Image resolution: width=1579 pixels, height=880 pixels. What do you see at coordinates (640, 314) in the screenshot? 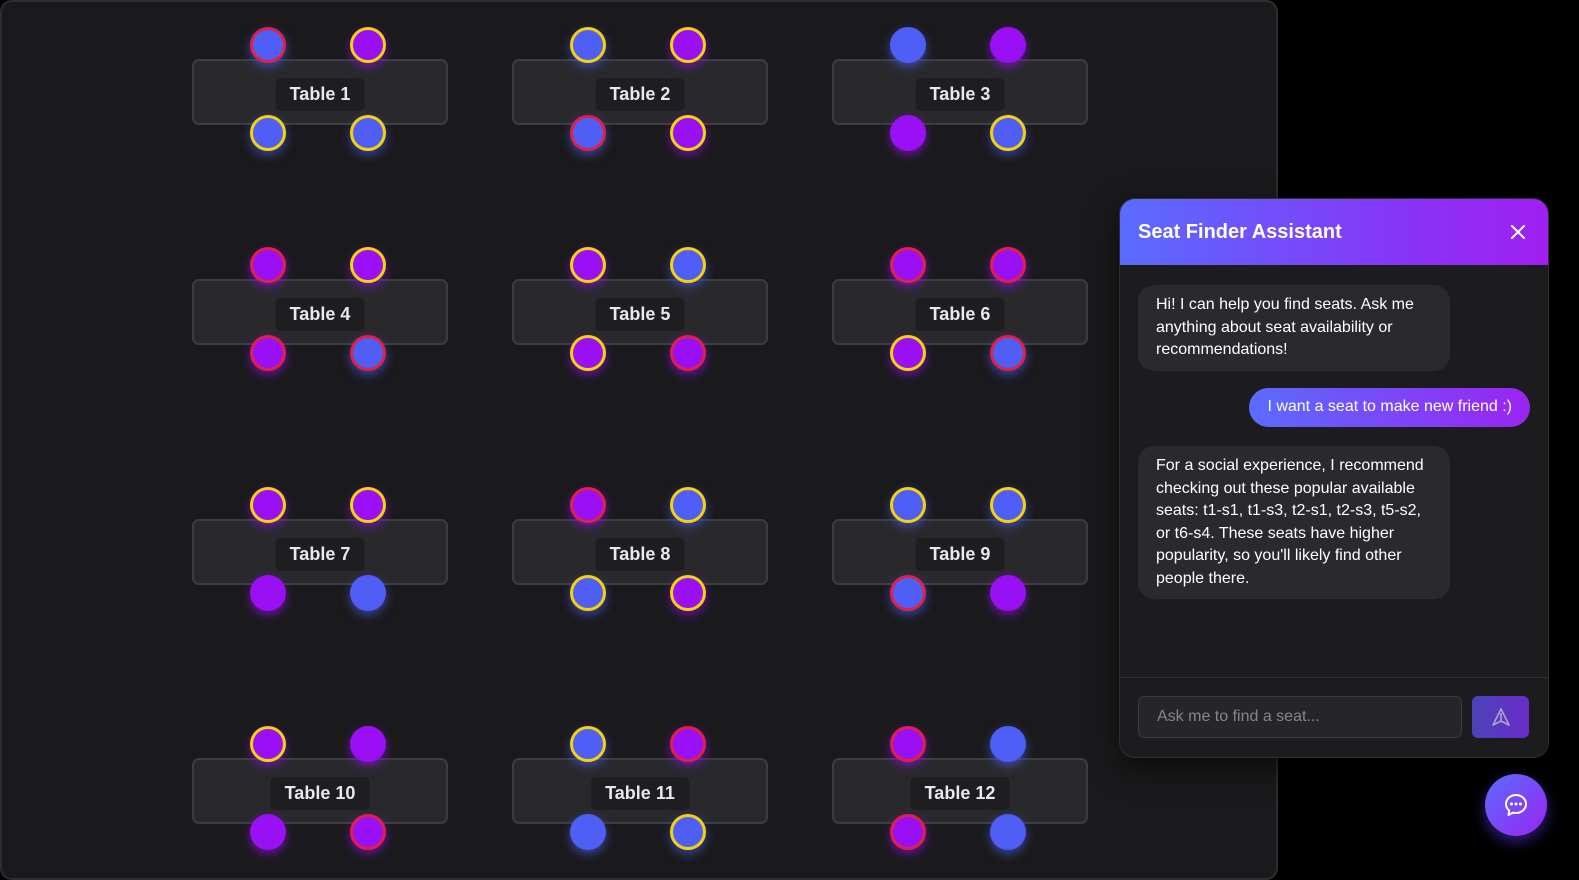
I see `table-label: Table 5` at bounding box center [640, 314].